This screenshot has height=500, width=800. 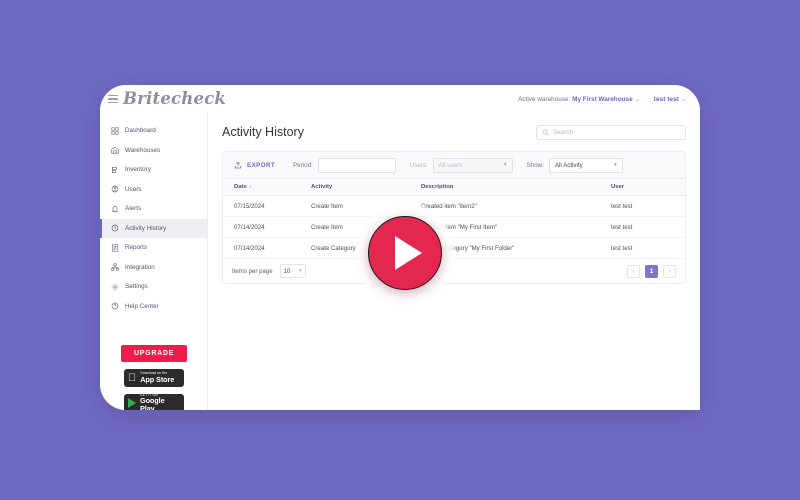 What do you see at coordinates (472, 165) in the screenshot?
I see `users-select: All users ▾` at bounding box center [472, 165].